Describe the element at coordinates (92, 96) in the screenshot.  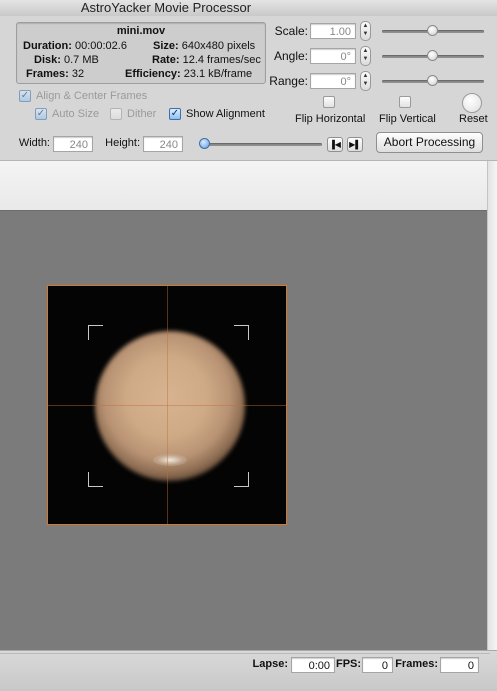
I see `align-center-label: Align & Center Frames` at that location.